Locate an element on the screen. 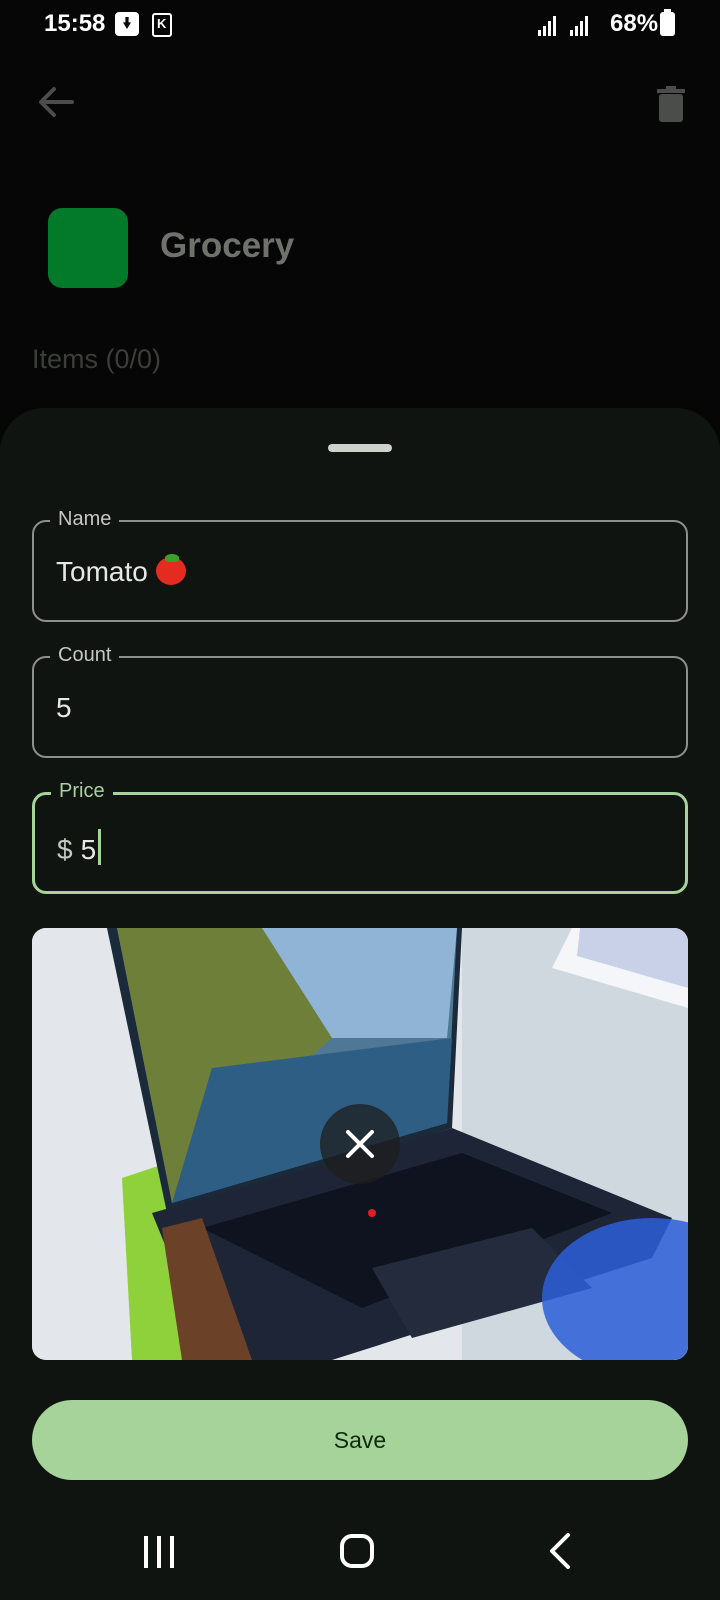  name-field-label: Name is located at coordinates (85, 519).